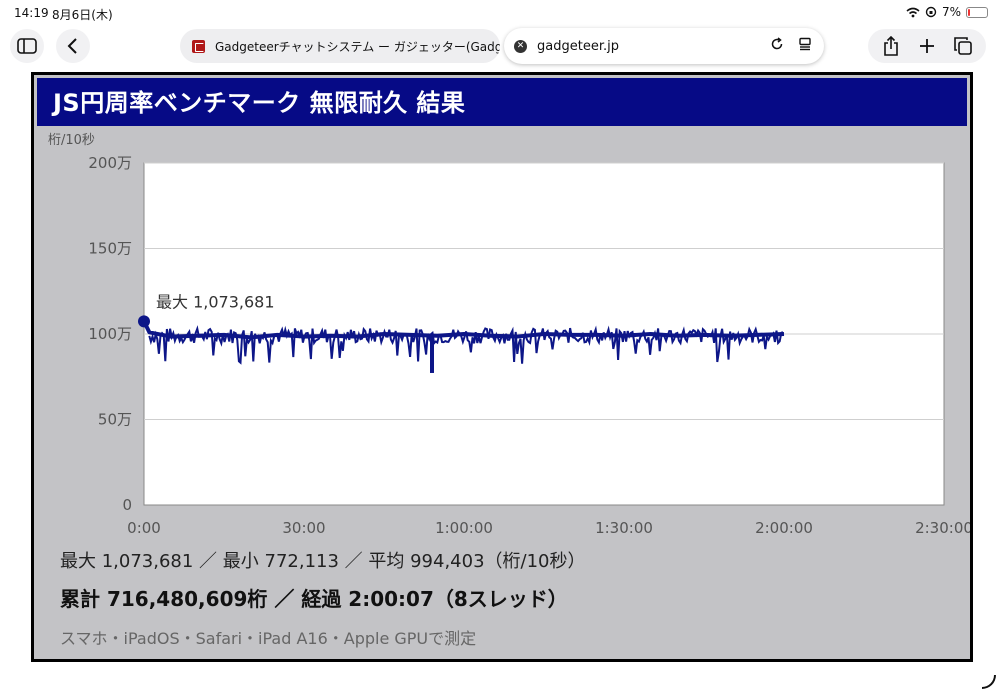  I want to click on address-bar: ✕ gadgeteer.jp, so click(664, 46).